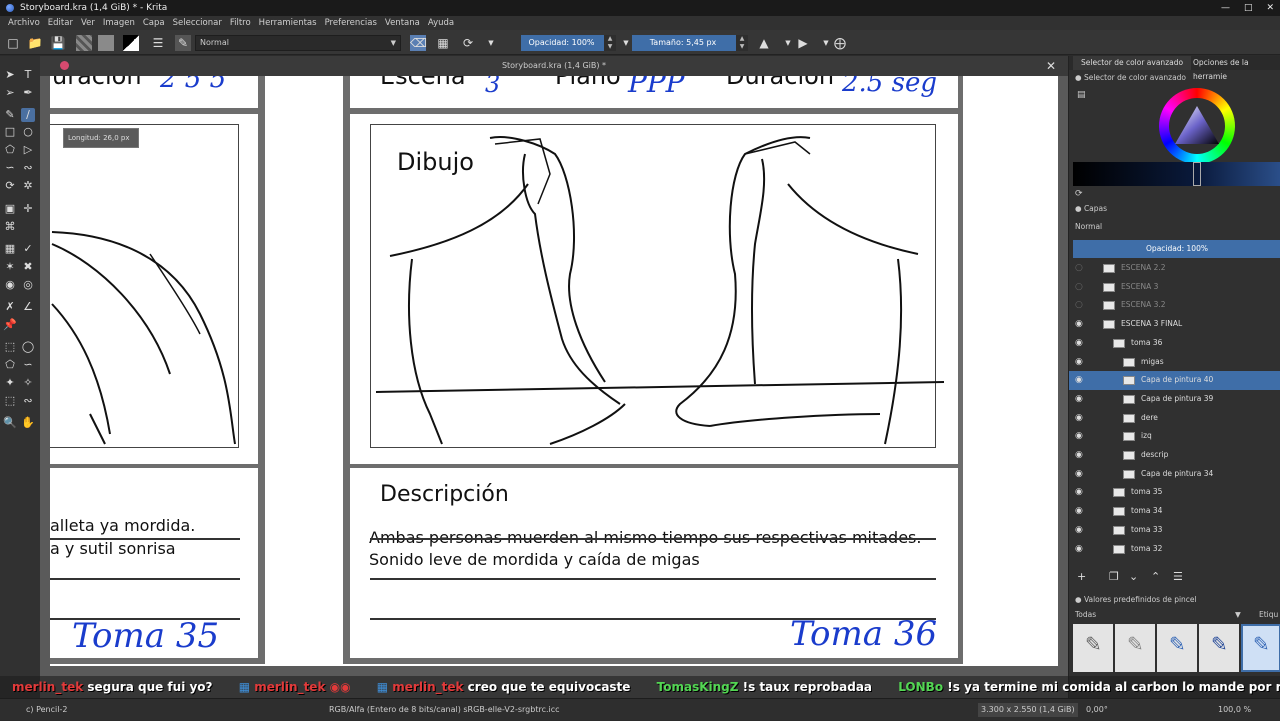 The width and height of the screenshot is (1280, 721). I want to click on crop-tool-icon: ⌘, so click(10, 227).